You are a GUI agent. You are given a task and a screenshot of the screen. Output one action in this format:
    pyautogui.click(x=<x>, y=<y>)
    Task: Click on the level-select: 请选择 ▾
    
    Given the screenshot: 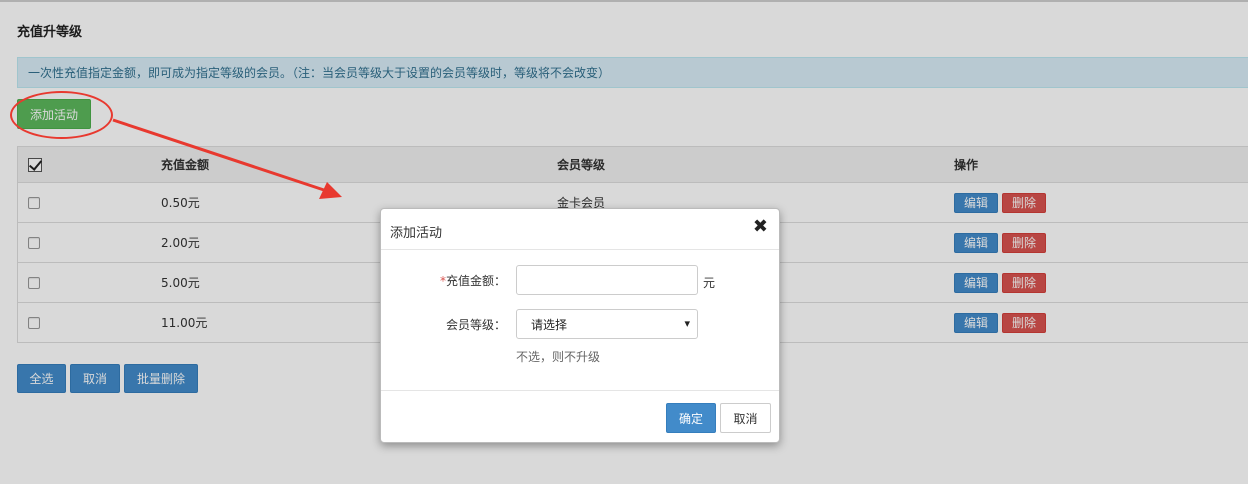 What is the action you would take?
    pyautogui.click(x=607, y=324)
    